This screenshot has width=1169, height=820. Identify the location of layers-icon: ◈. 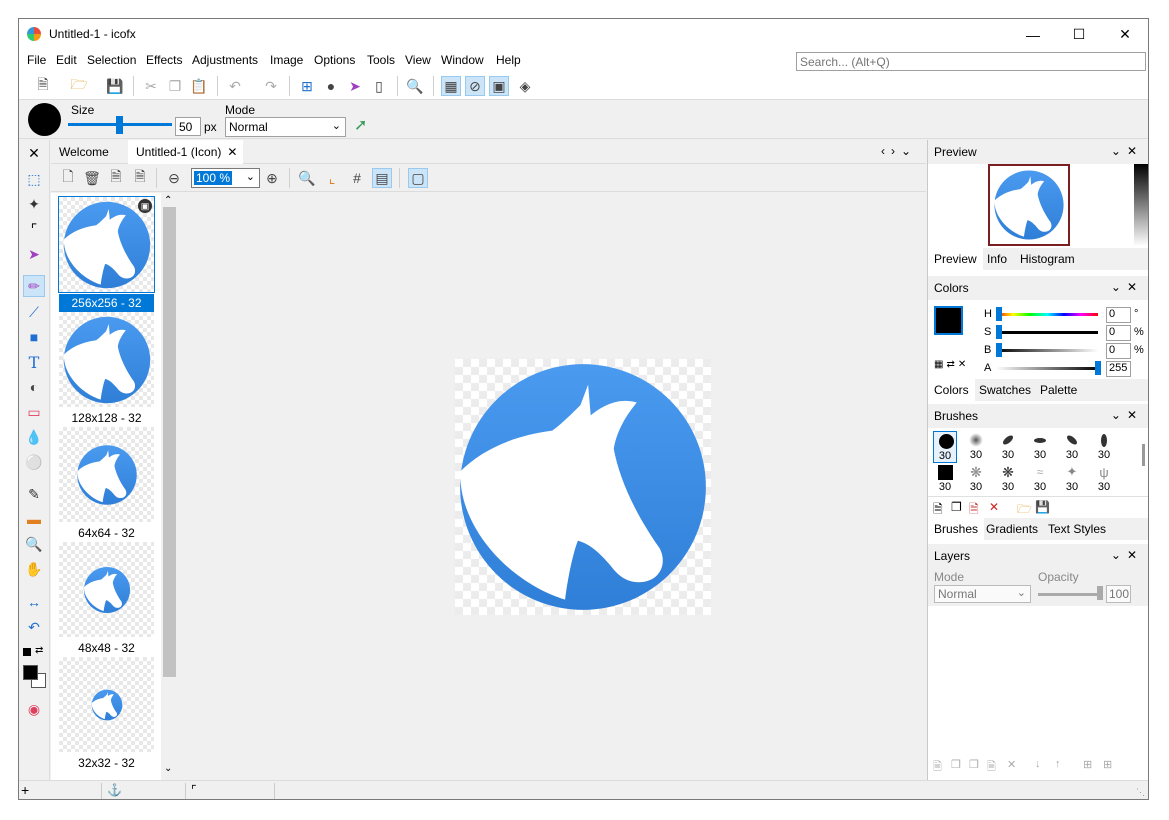
(525, 86).